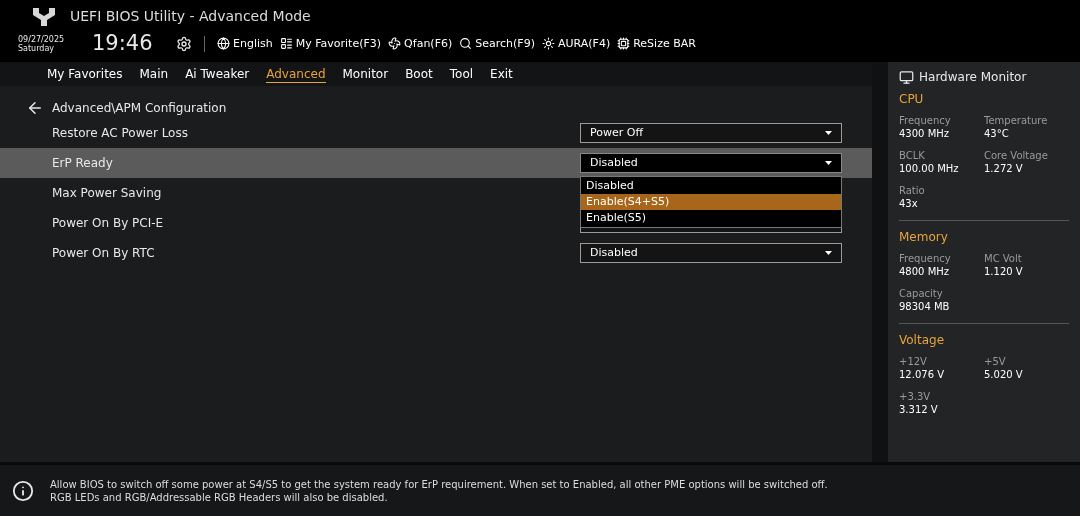  Describe the element at coordinates (154, 74) in the screenshot. I see `menu-tab: Main` at that location.